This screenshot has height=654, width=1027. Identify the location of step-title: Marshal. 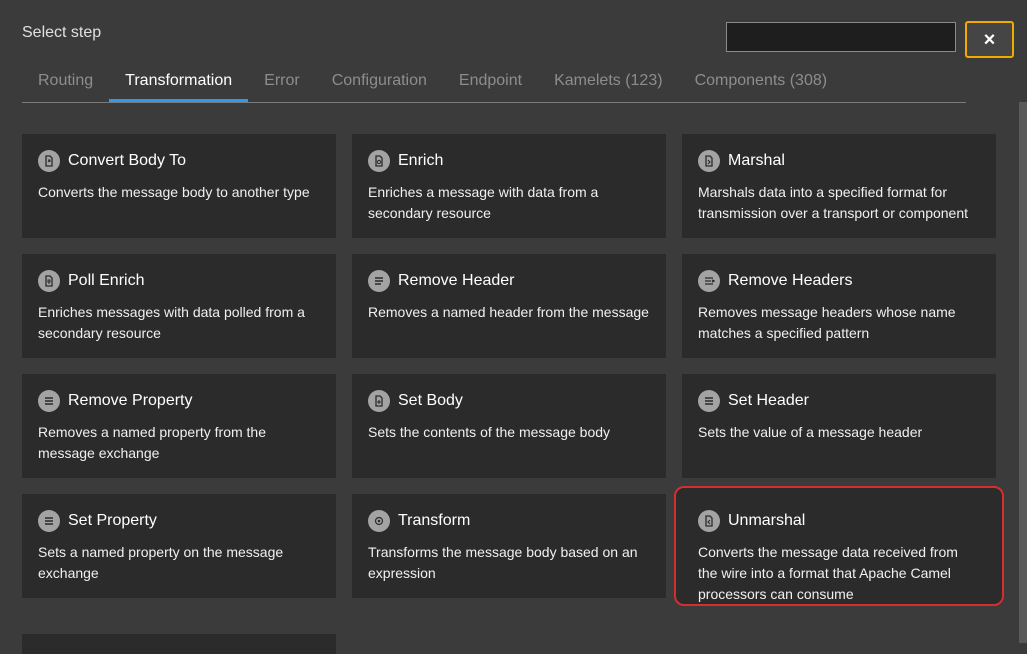
(756, 160).